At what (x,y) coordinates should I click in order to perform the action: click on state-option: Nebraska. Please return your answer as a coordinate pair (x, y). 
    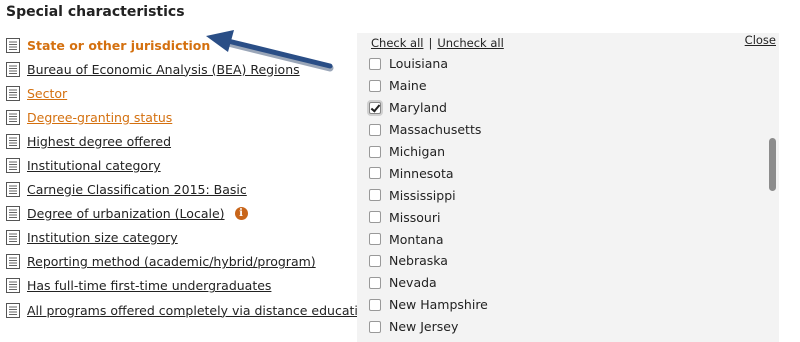
    Looking at the image, I should click on (428, 261).